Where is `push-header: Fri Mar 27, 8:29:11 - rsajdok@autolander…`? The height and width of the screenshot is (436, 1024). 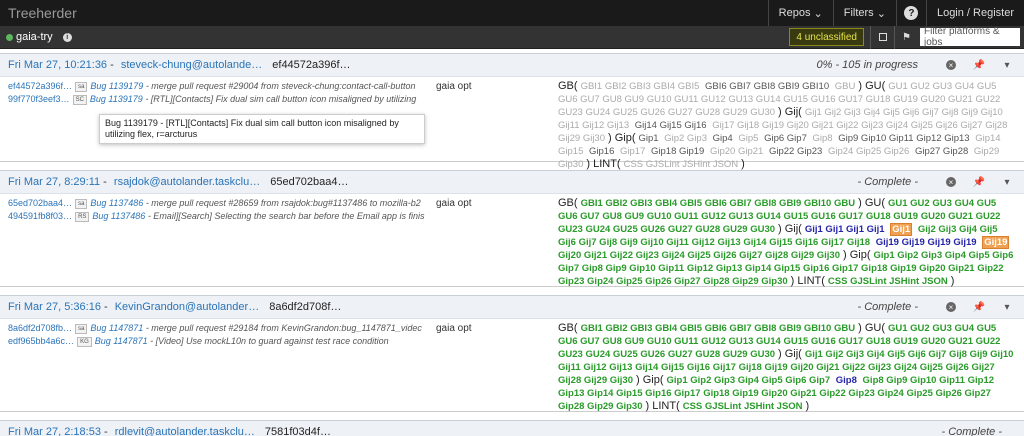 push-header: Fri Mar 27, 8:29:11 - rsajdok@autolander… is located at coordinates (512, 182).